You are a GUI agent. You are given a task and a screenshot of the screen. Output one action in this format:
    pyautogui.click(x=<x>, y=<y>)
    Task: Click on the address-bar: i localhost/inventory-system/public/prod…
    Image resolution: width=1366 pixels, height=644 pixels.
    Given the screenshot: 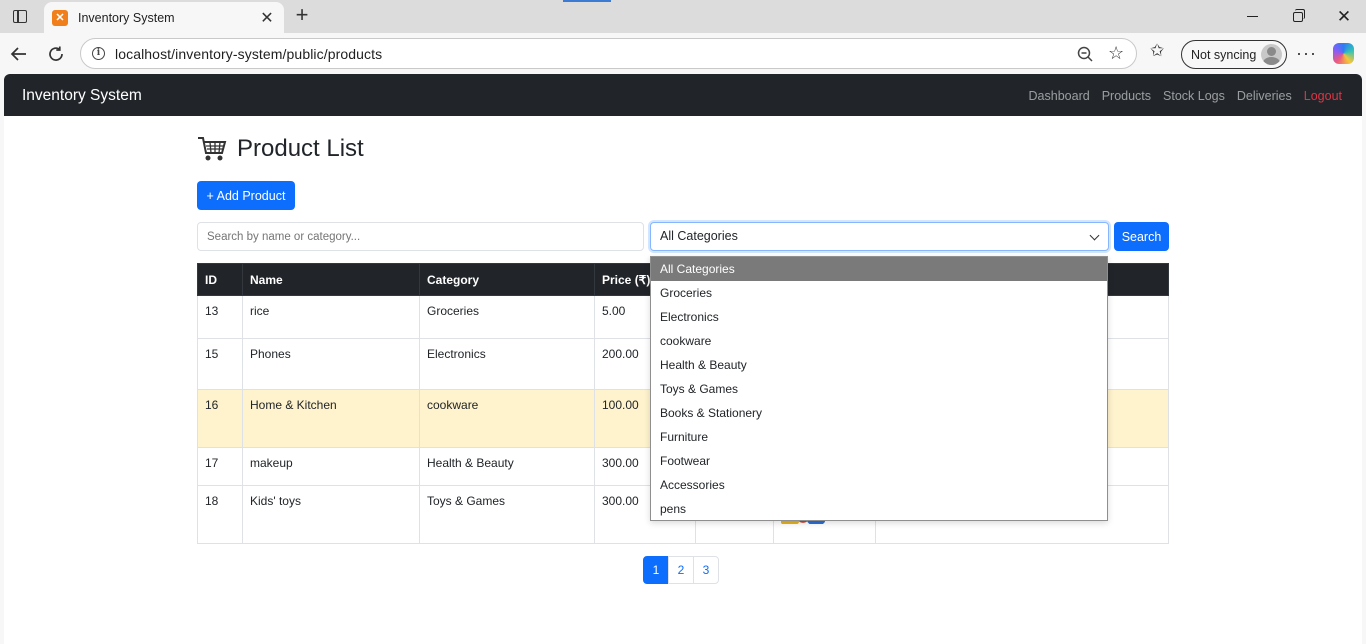 What is the action you would take?
    pyautogui.click(x=608, y=53)
    